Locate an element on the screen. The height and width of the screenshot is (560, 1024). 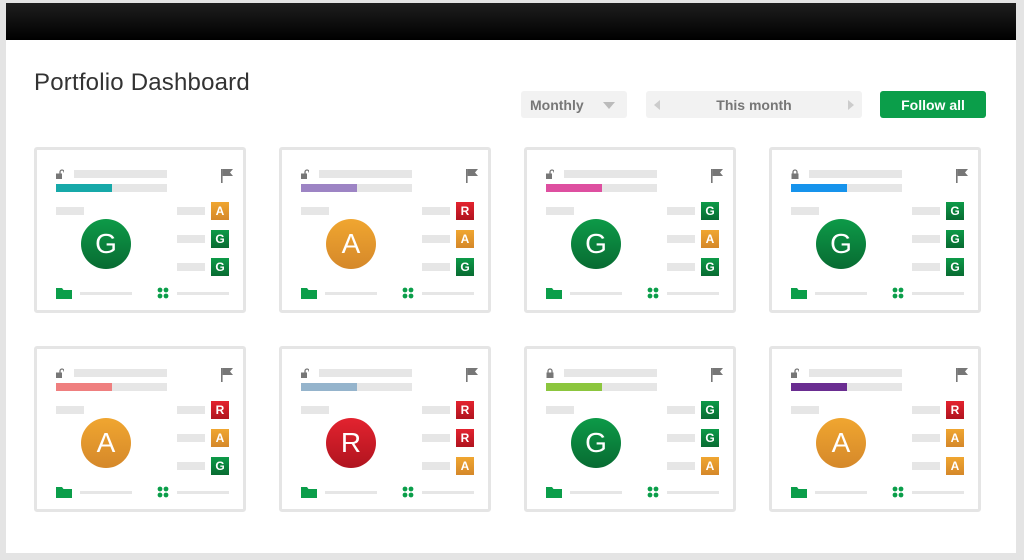
portfolio-card: G A G G is located at coordinates (140, 230).